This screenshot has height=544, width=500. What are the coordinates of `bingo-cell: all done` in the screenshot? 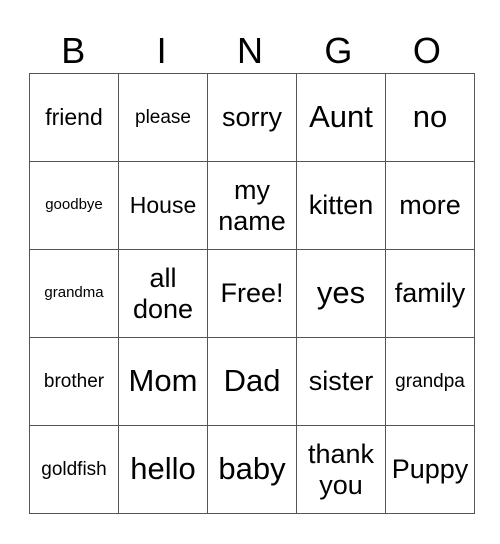 It's located at (163, 293).